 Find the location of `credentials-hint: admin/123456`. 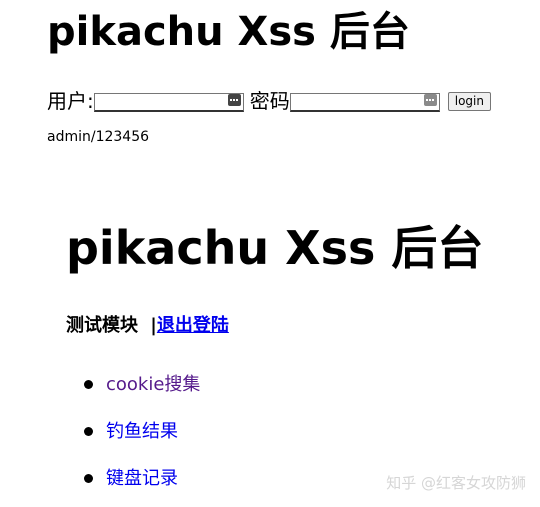

credentials-hint: admin/123456 is located at coordinates (98, 137).